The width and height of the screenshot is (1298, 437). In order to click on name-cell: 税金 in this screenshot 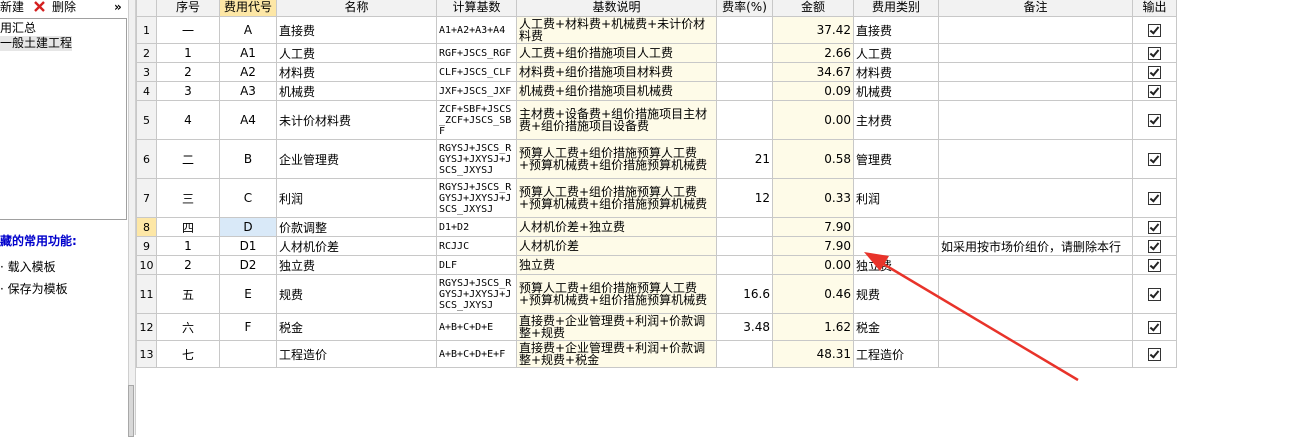, I will do `click(356, 327)`.